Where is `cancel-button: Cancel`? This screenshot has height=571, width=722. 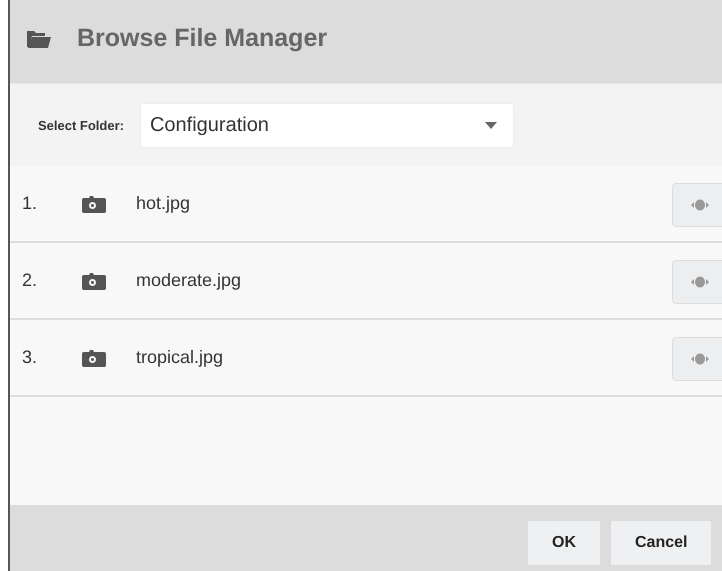 cancel-button: Cancel is located at coordinates (661, 543).